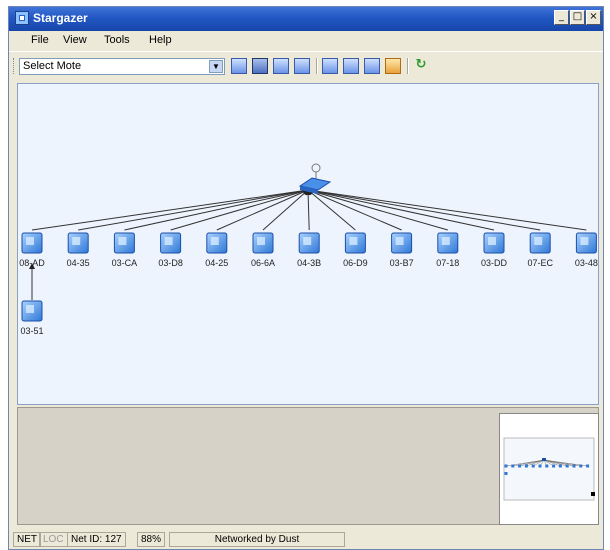 This screenshot has height=550, width=610. I want to click on mote-select-value: Select Mote, so click(52, 66).